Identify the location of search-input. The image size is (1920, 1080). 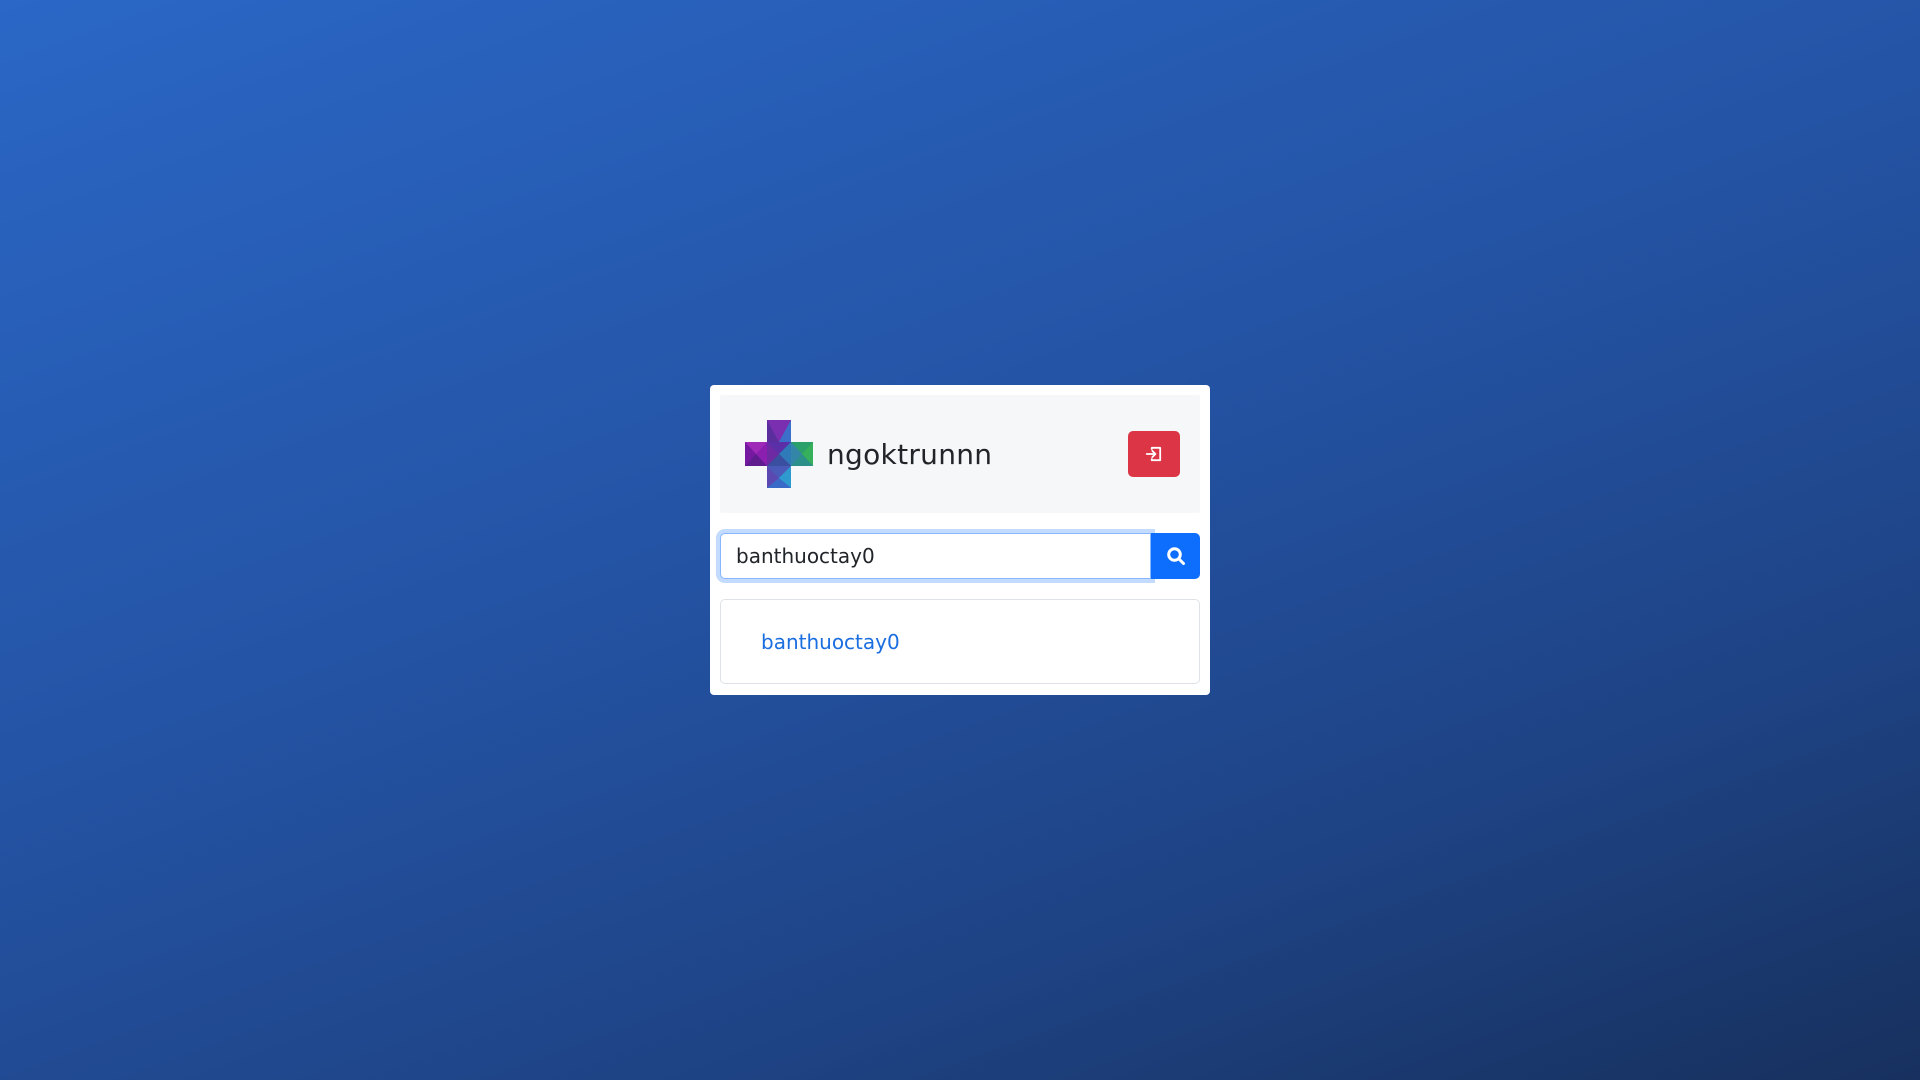
(935, 556).